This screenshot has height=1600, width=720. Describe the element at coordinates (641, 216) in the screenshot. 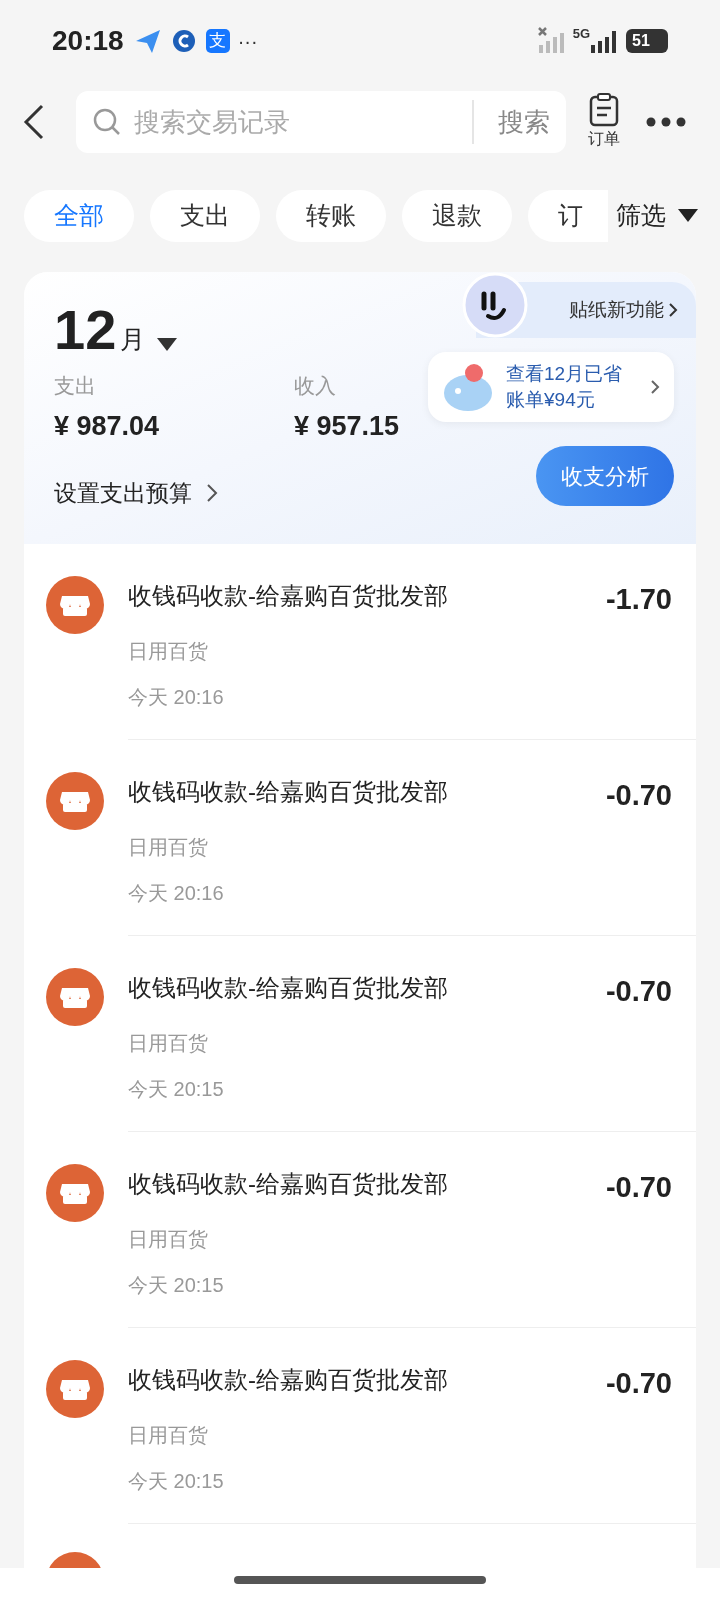

I see `filter-button: 筛选` at that location.